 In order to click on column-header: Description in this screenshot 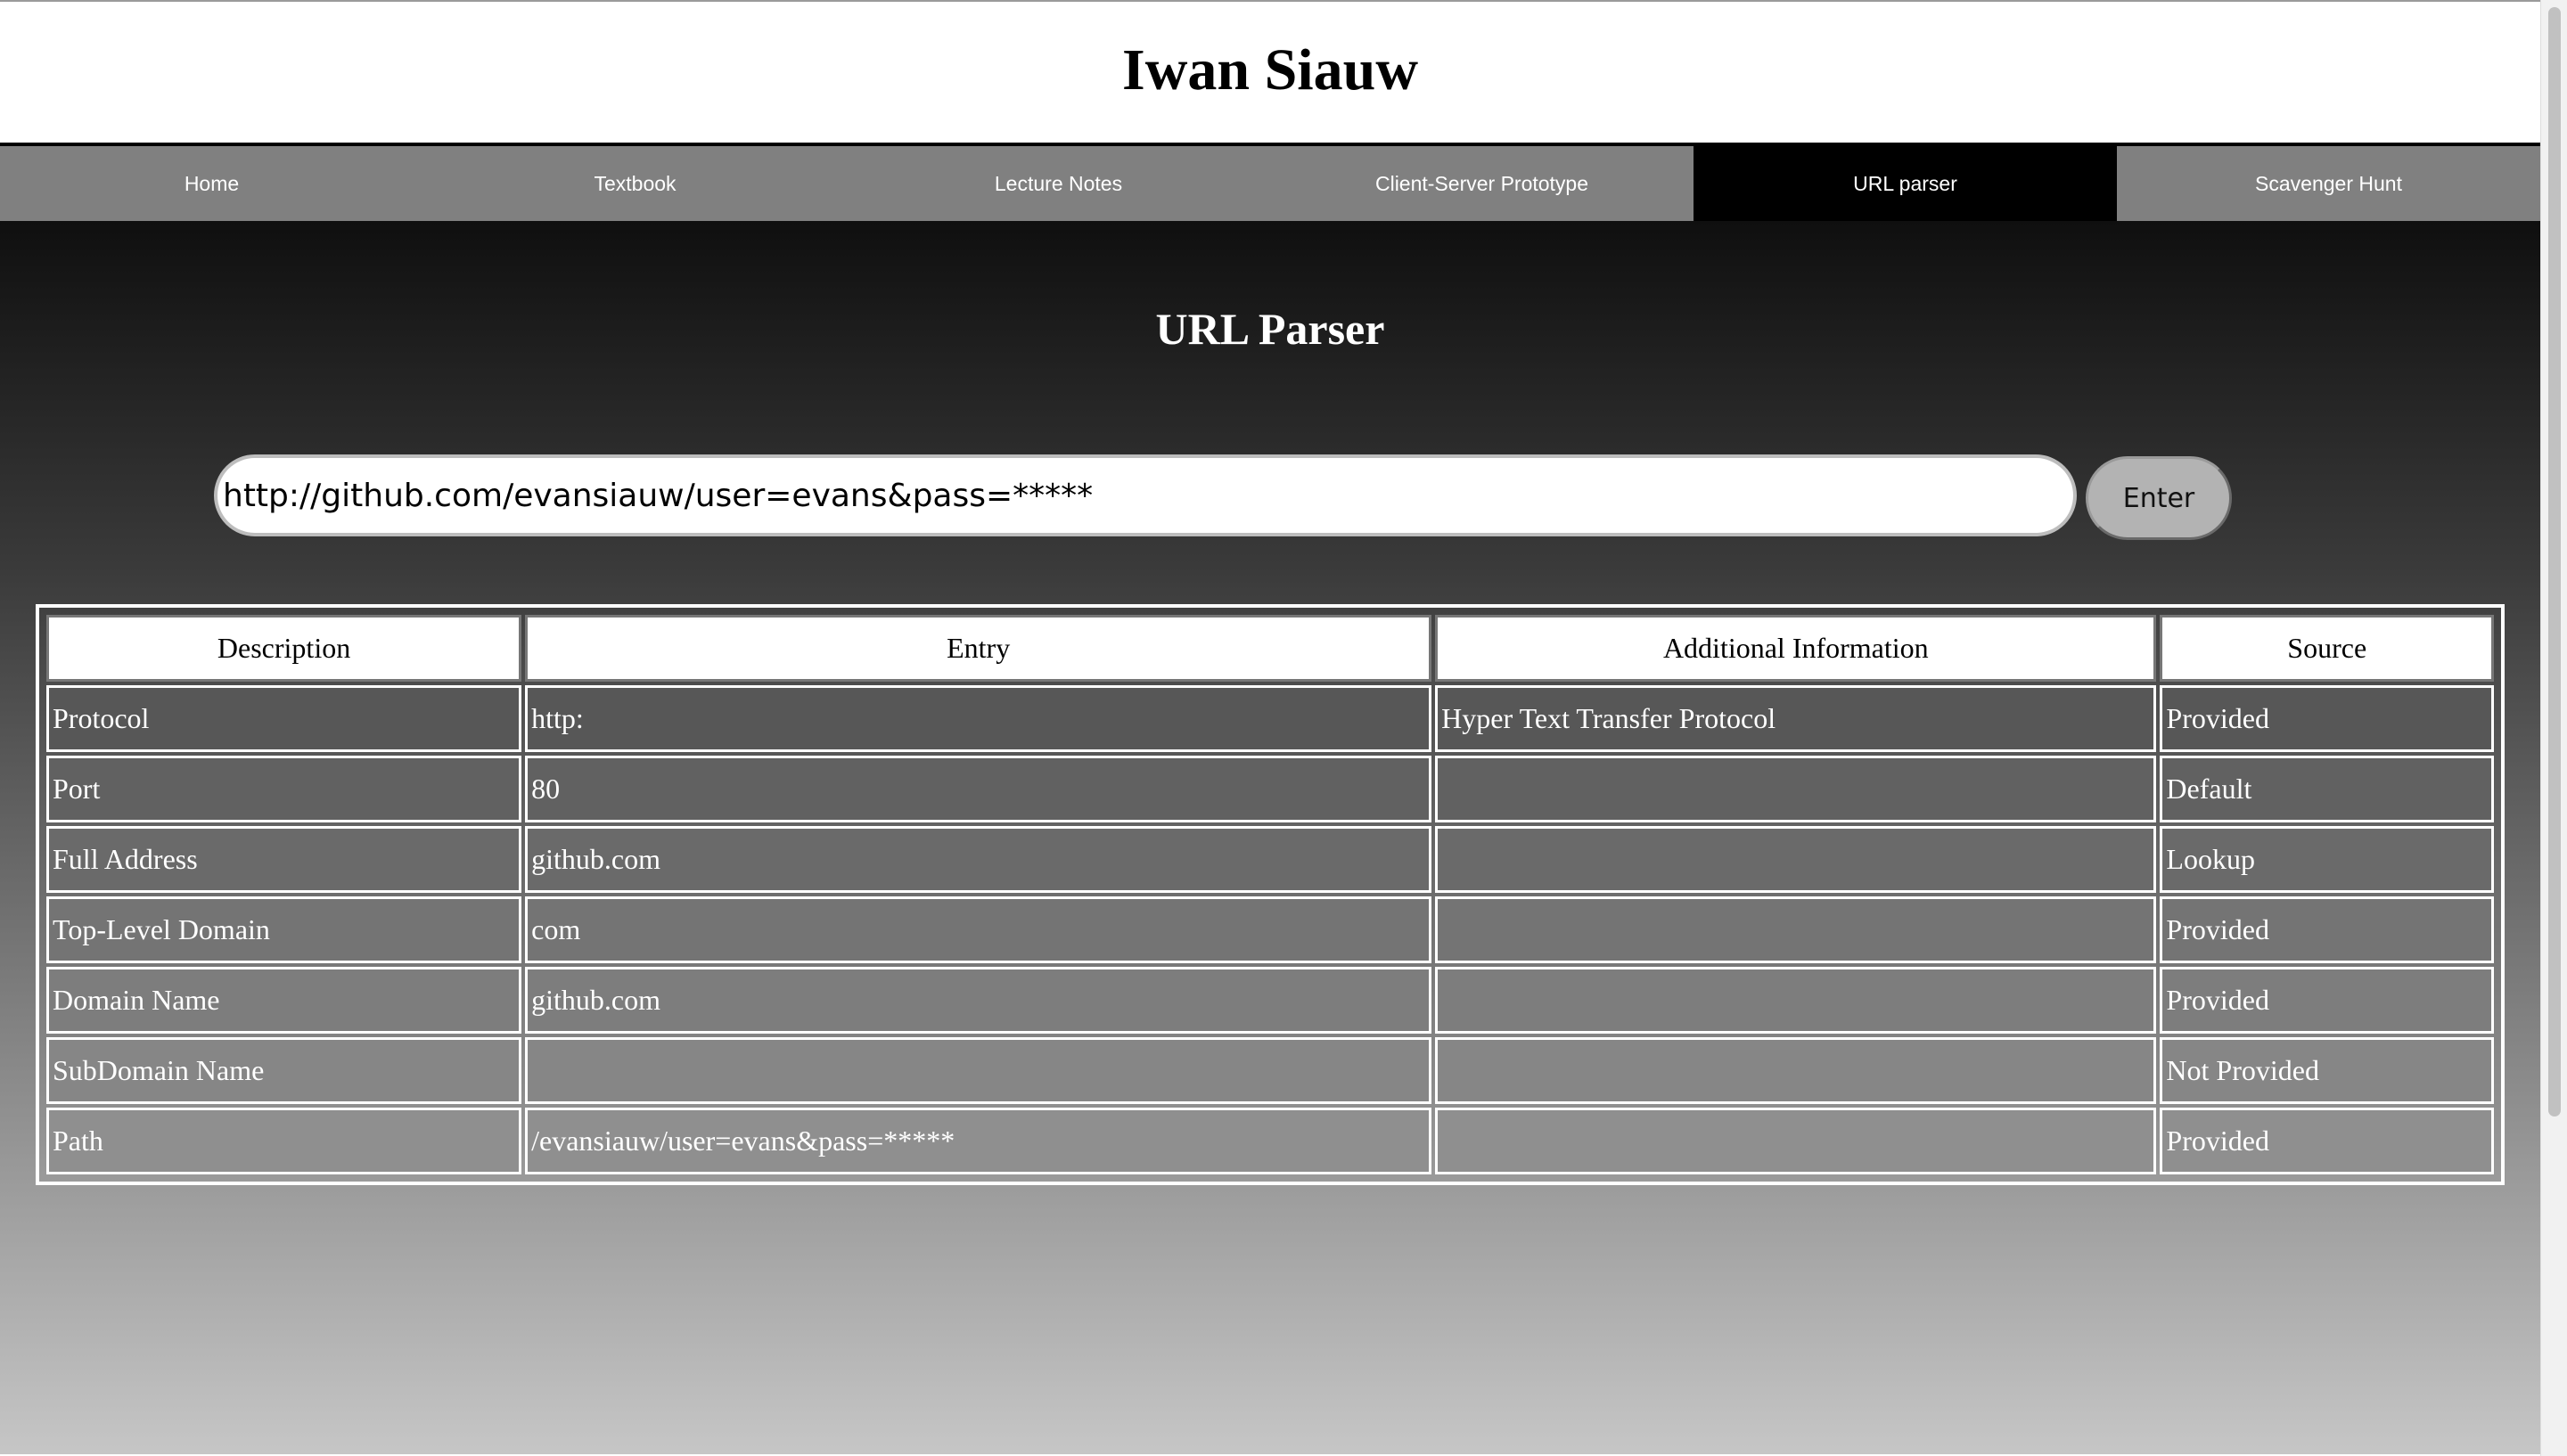, I will do `click(284, 648)`.